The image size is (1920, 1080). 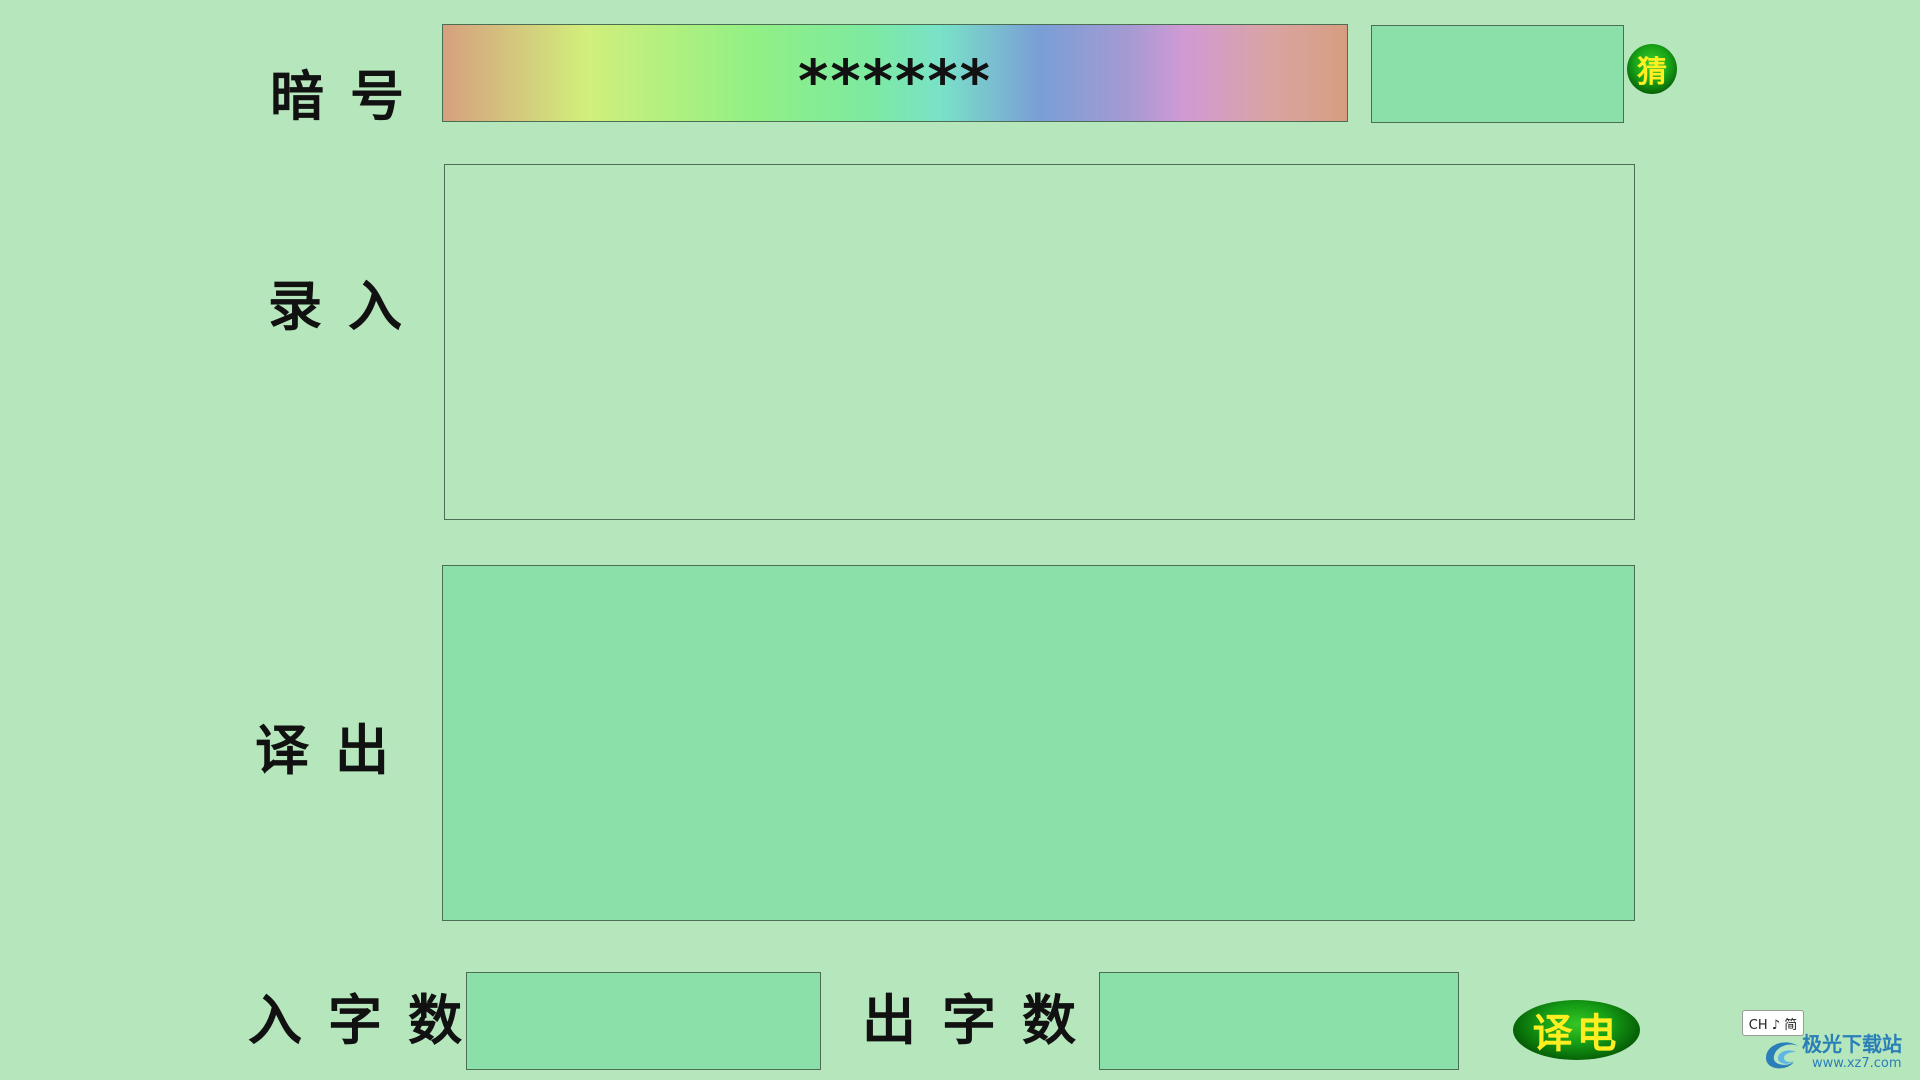 I want to click on guess-button-label: 猜, so click(x=1652, y=72).